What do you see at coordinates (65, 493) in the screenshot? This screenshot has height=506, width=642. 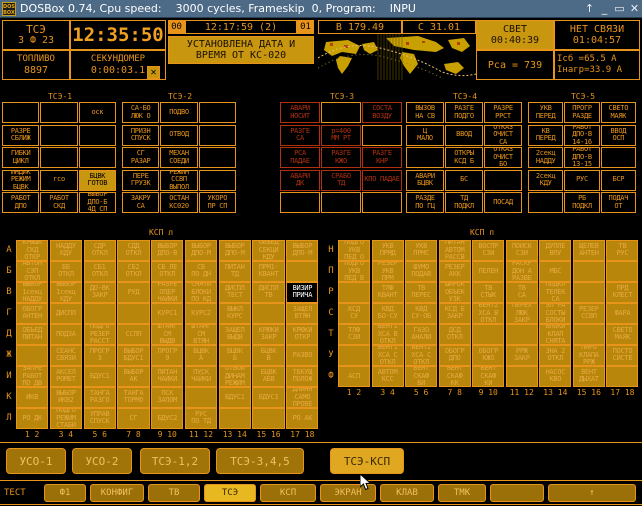 I see `test-button: Ф1` at bounding box center [65, 493].